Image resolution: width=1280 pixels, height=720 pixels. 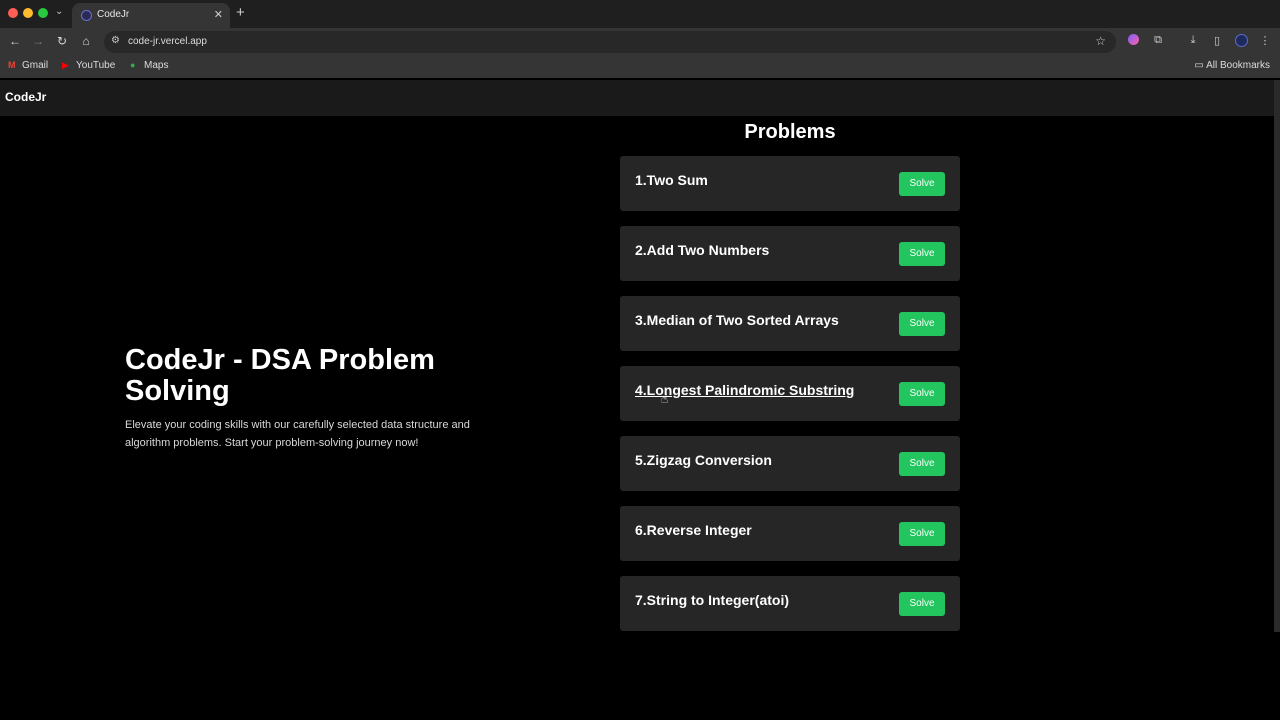 What do you see at coordinates (13, 13) in the screenshot?
I see `close-window-button` at bounding box center [13, 13].